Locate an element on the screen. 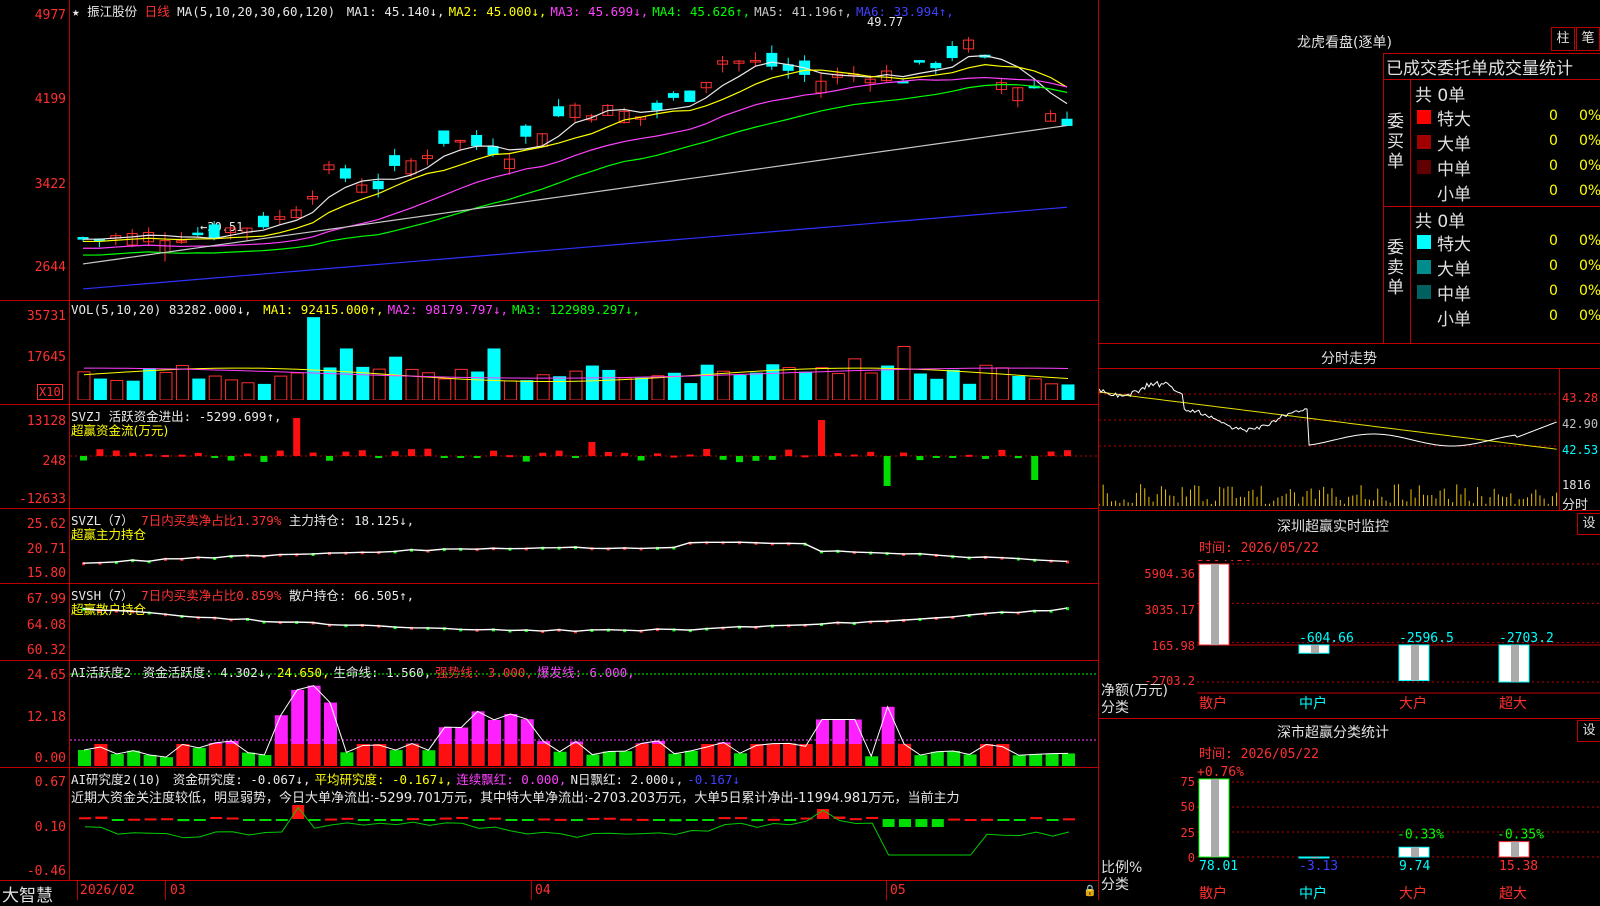 The image size is (1600, 906). monitor-bar-shade is located at coordinates (1215, 604).